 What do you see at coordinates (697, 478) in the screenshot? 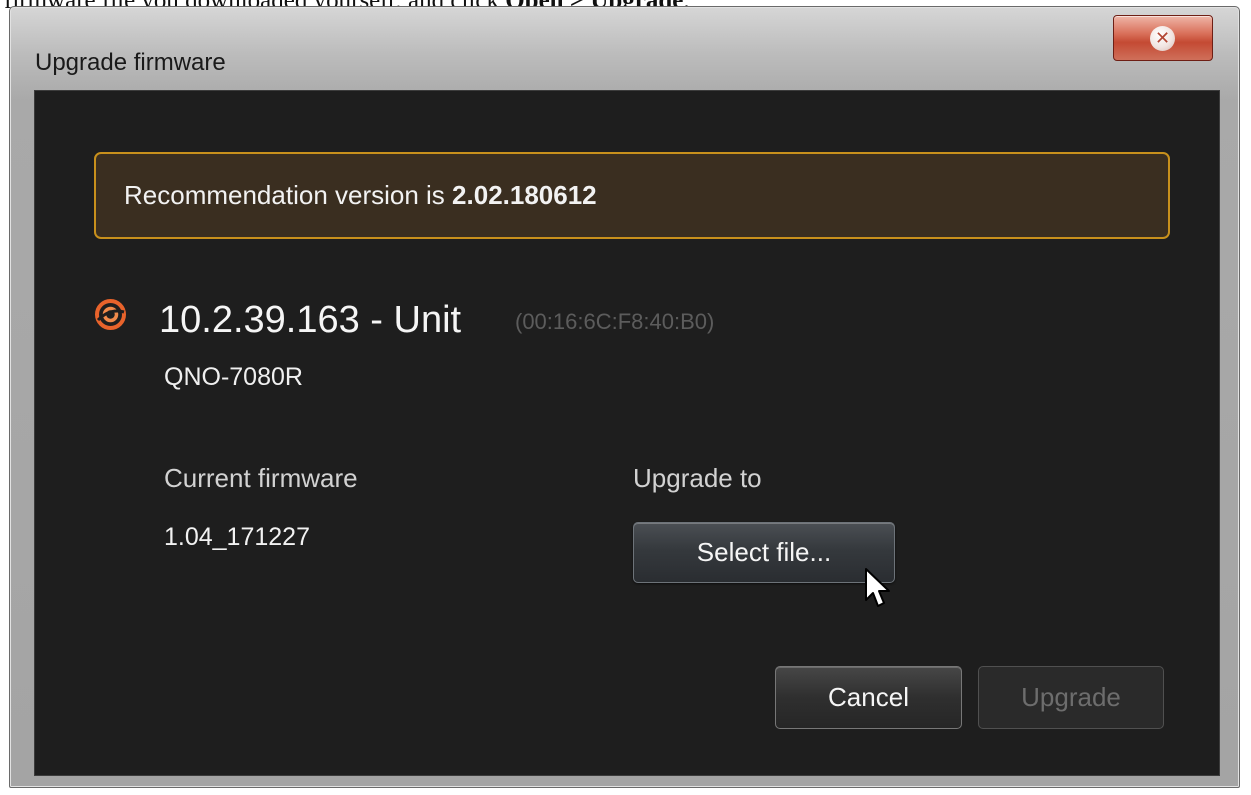
I see `upgrade-to-label: Upgrade to` at bounding box center [697, 478].